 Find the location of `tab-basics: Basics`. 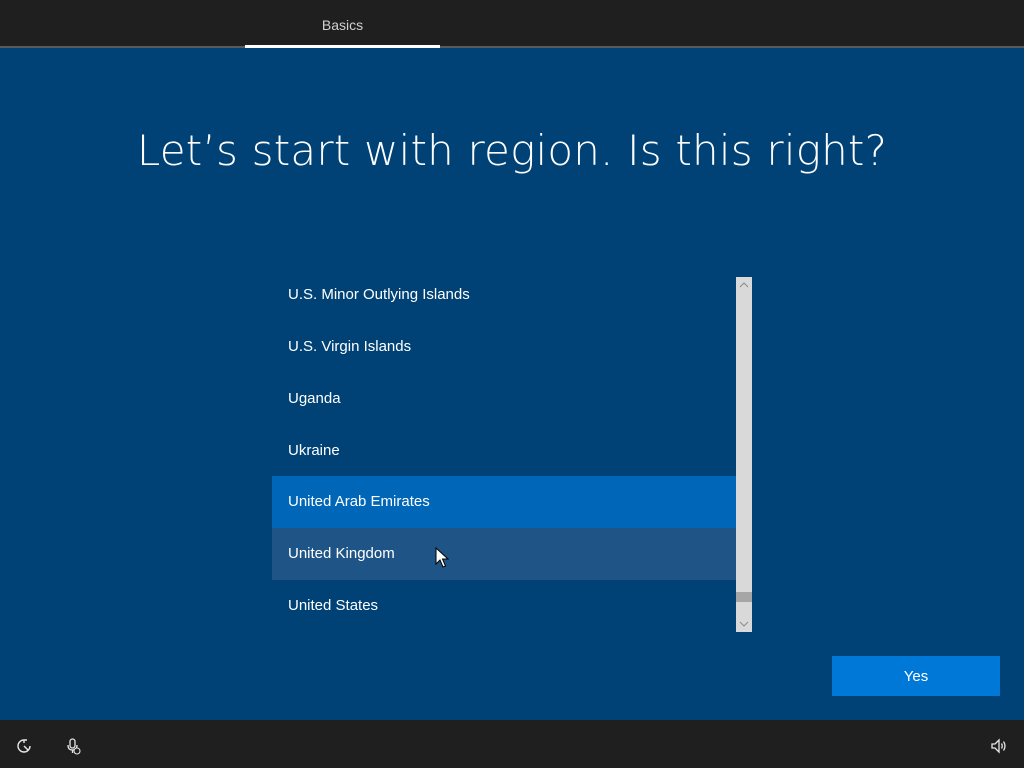

tab-basics: Basics is located at coordinates (342, 23).